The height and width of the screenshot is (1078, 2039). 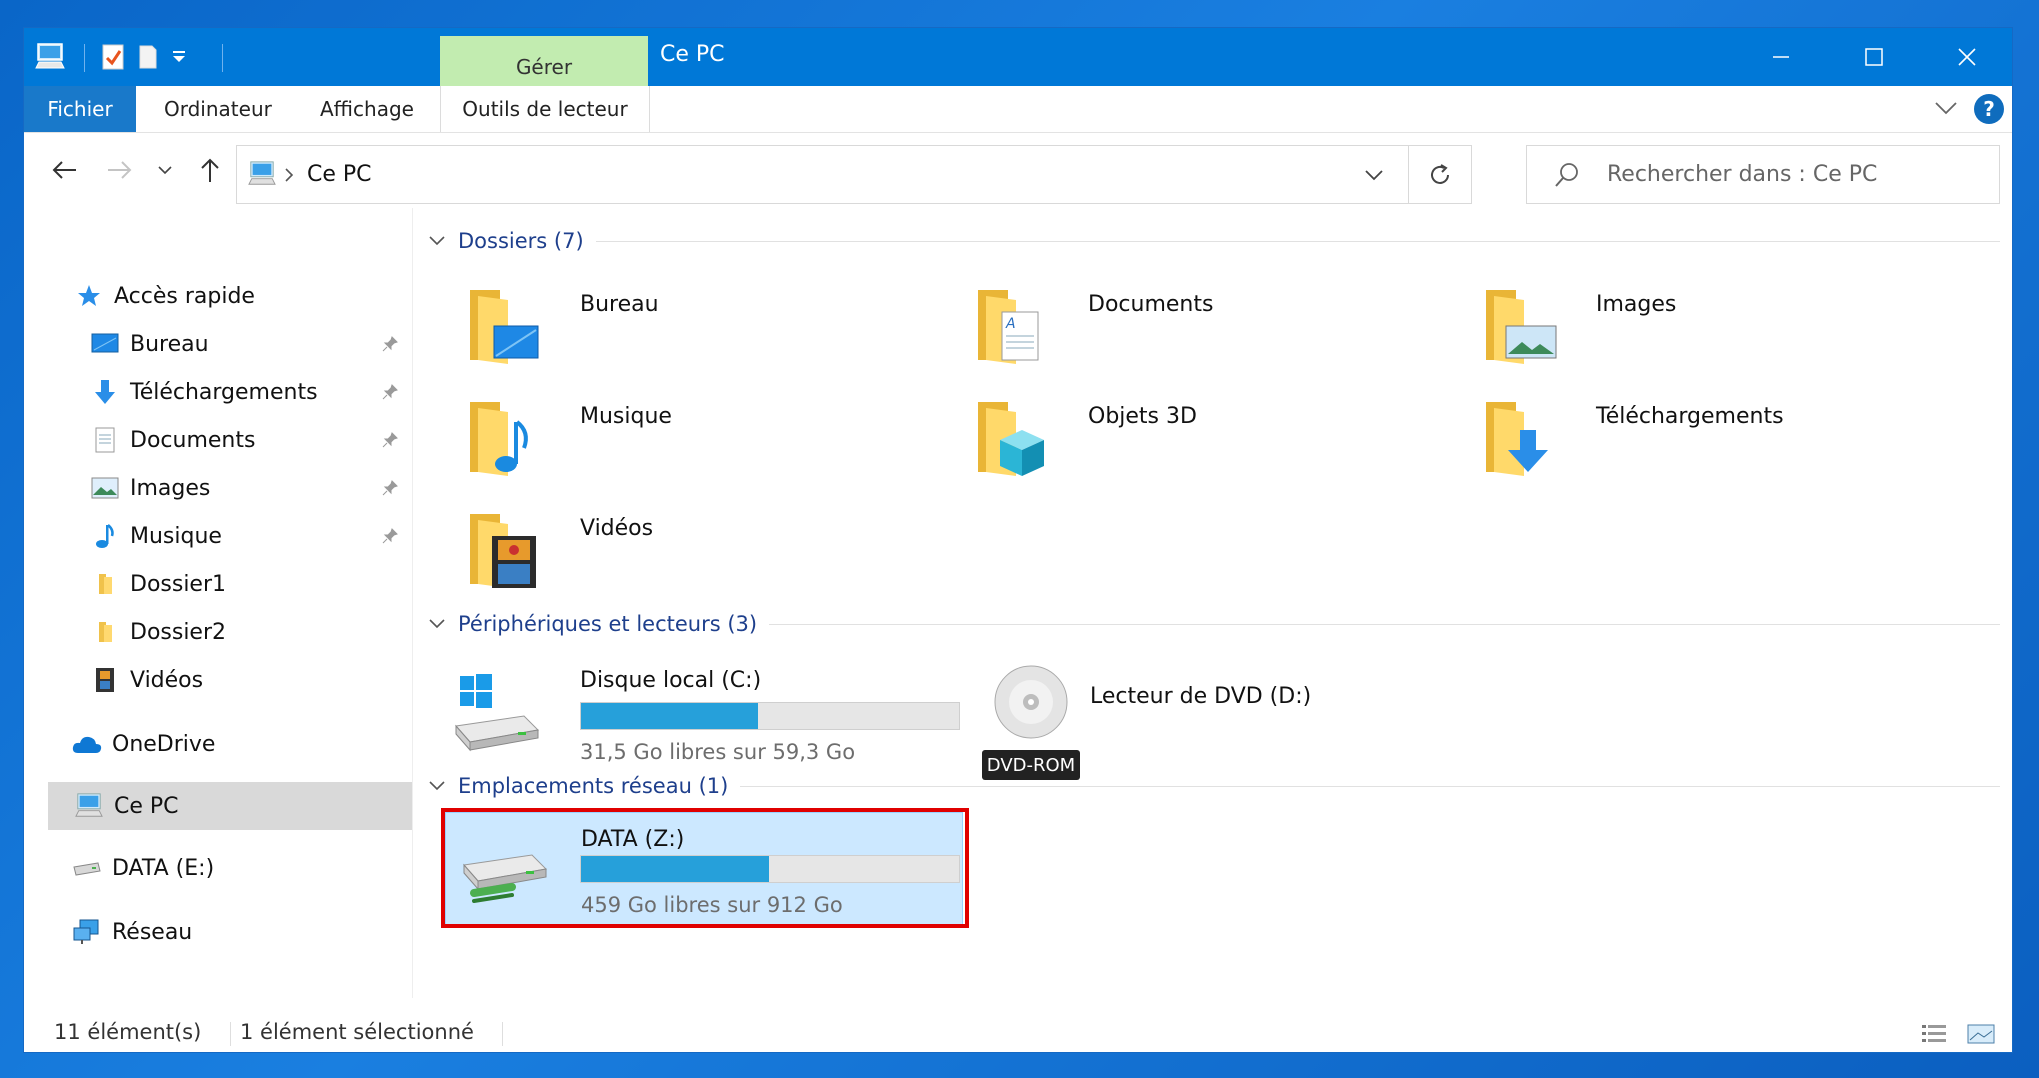 I want to click on breadcrumb-this-pc: Ce PC, so click(x=339, y=174).